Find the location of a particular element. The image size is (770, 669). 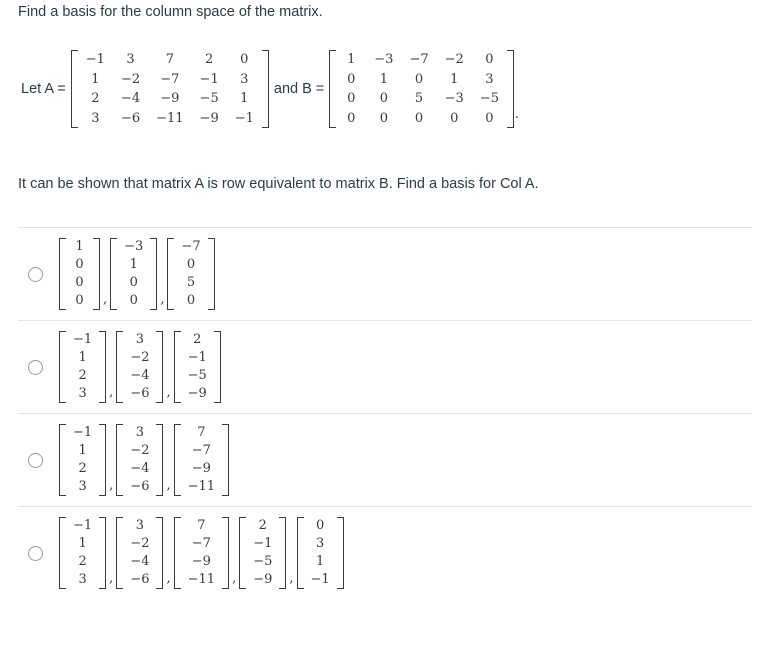

column-vector: 1 0 0 0 is located at coordinates (79, 274).